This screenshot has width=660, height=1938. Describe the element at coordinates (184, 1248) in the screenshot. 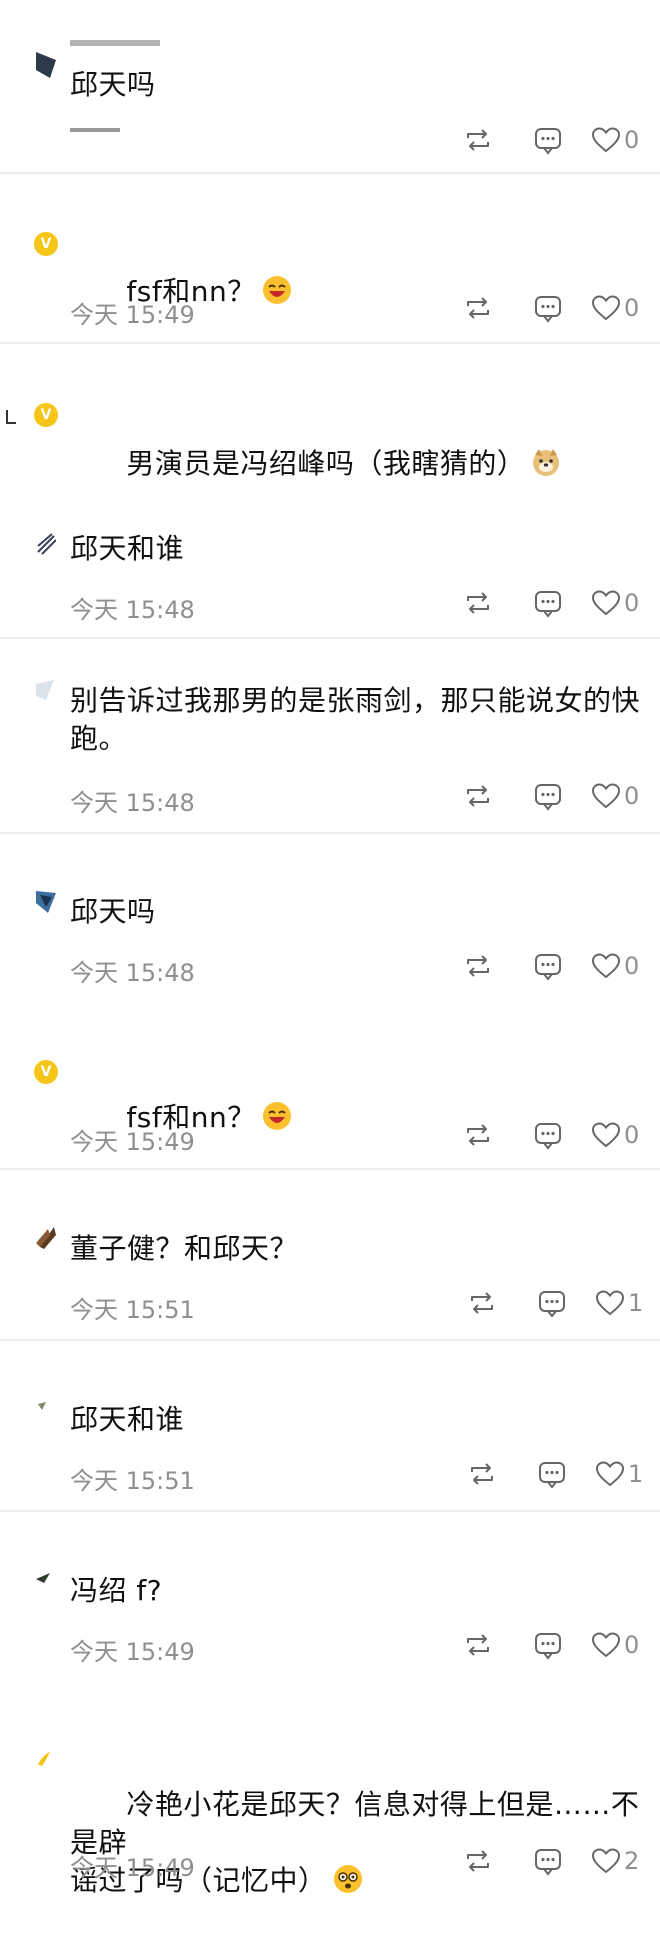

I see `comment-text: 董子健？和邱天？` at that location.